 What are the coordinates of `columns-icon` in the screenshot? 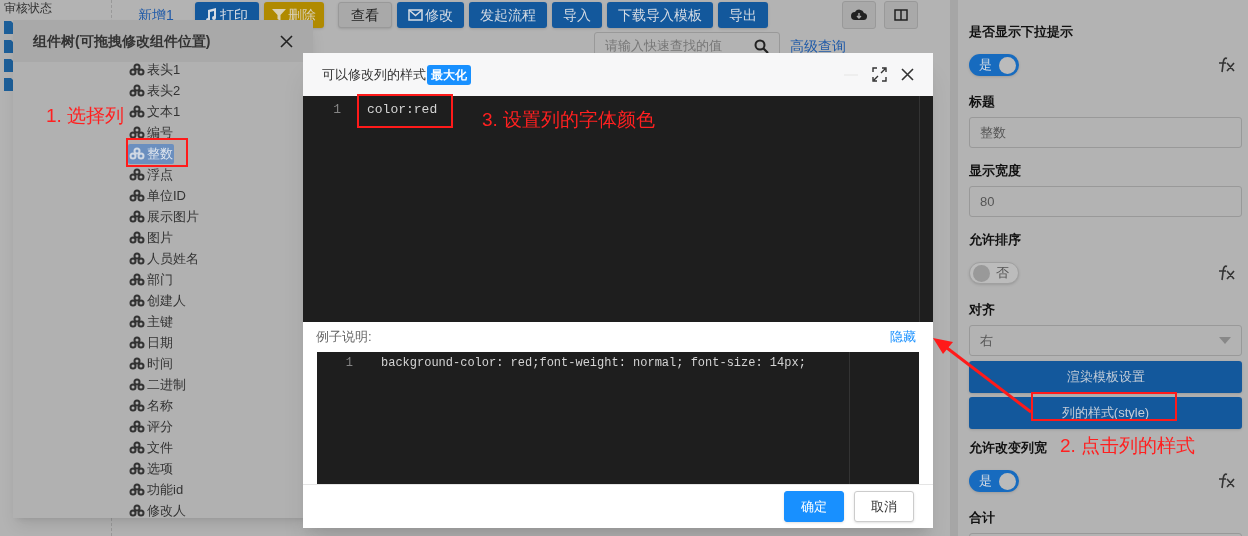 It's located at (901, 15).